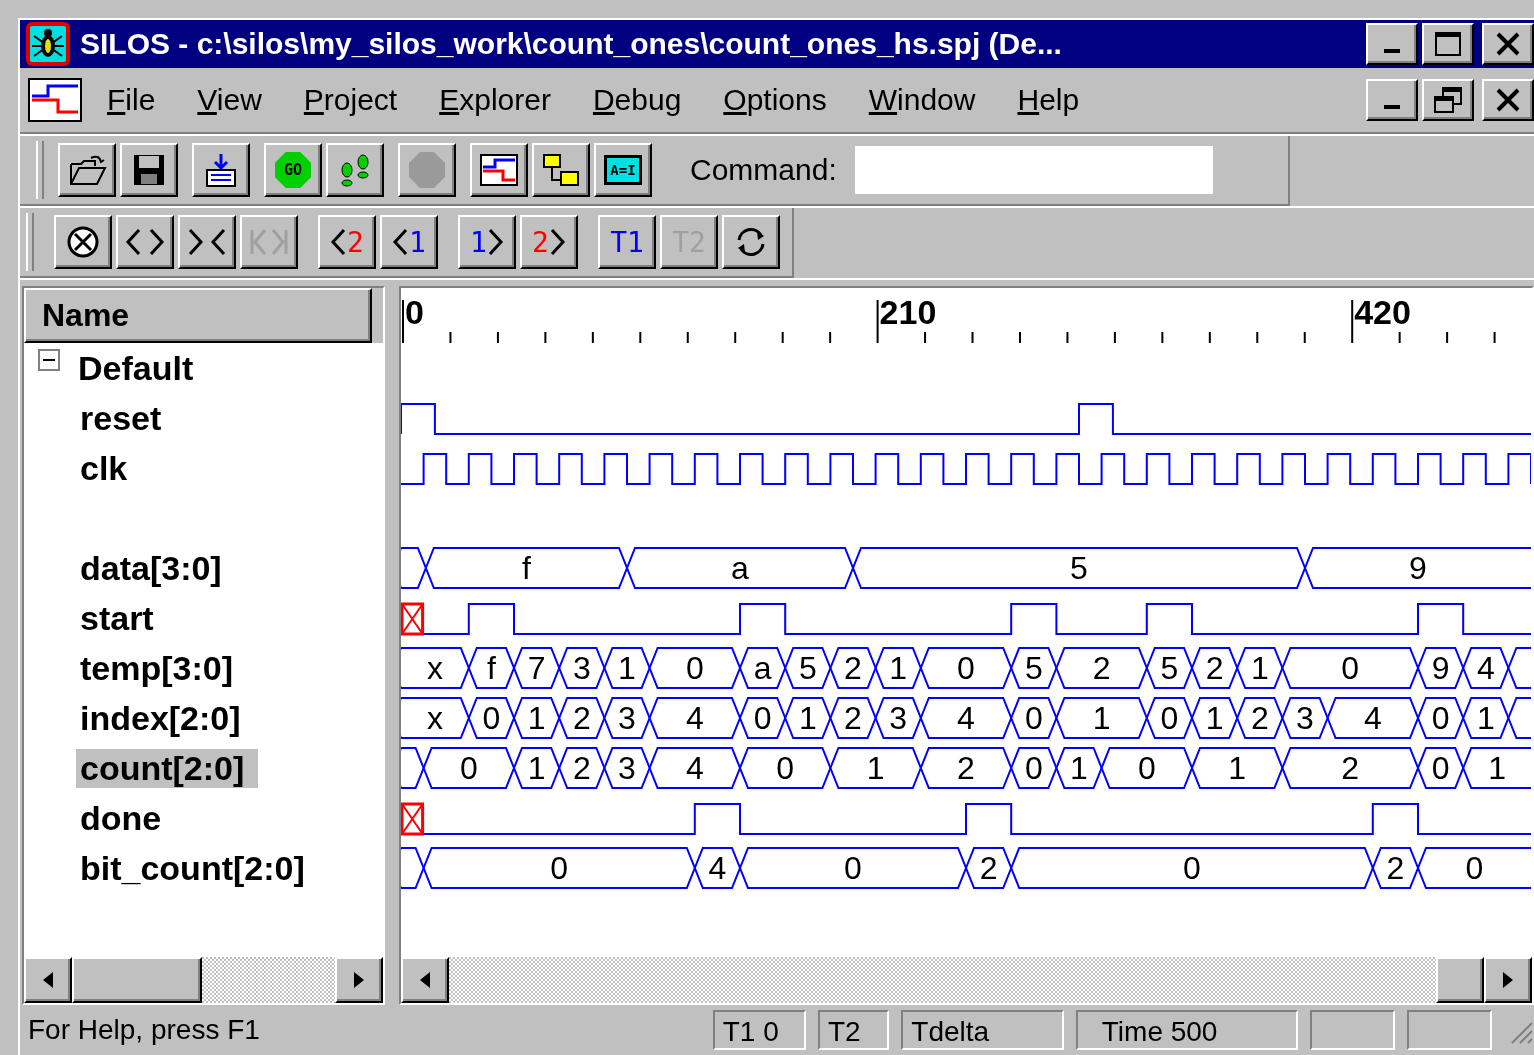 Image resolution: width=1534 pixels, height=1055 pixels. Describe the element at coordinates (167, 768) in the screenshot. I see `signal-name: count[2:0]` at that location.